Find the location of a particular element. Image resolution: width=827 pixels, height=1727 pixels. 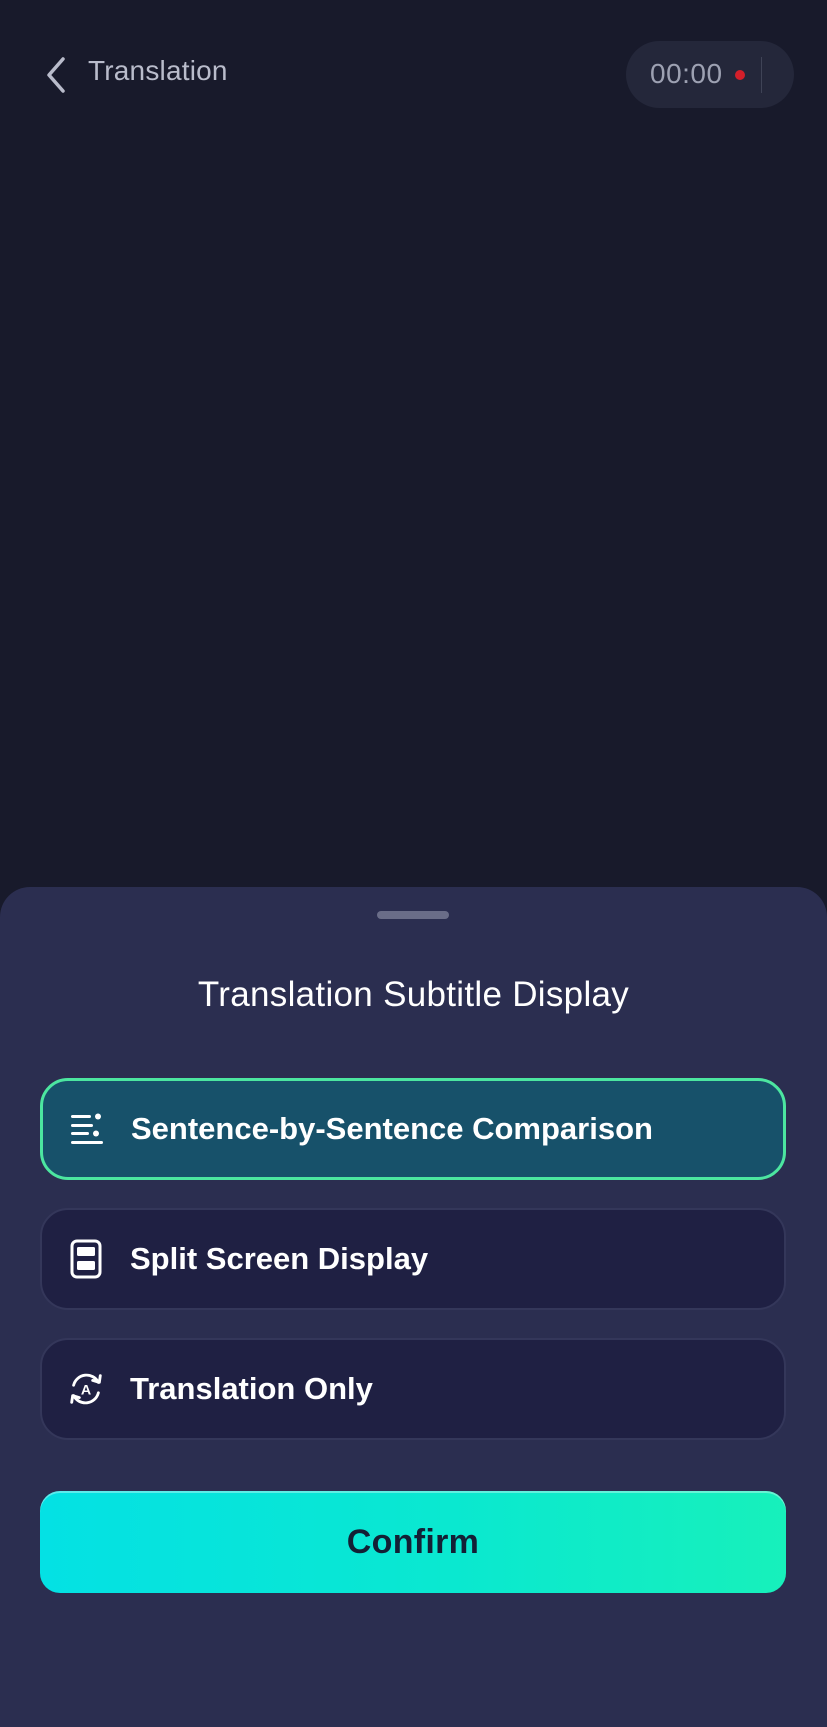

back-button is located at coordinates (56, 75).